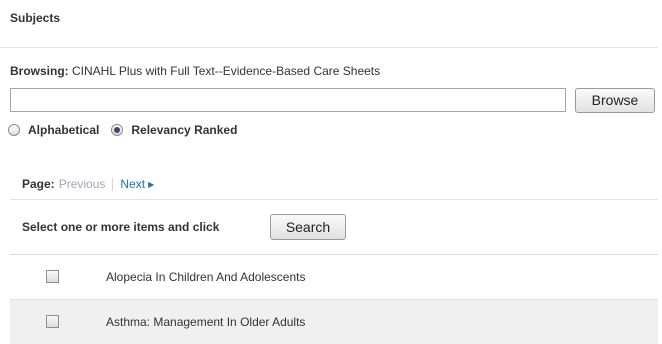 The height and width of the screenshot is (344, 662). What do you see at coordinates (334, 322) in the screenshot?
I see `list-item: Asthma: Management In Older Adults` at bounding box center [334, 322].